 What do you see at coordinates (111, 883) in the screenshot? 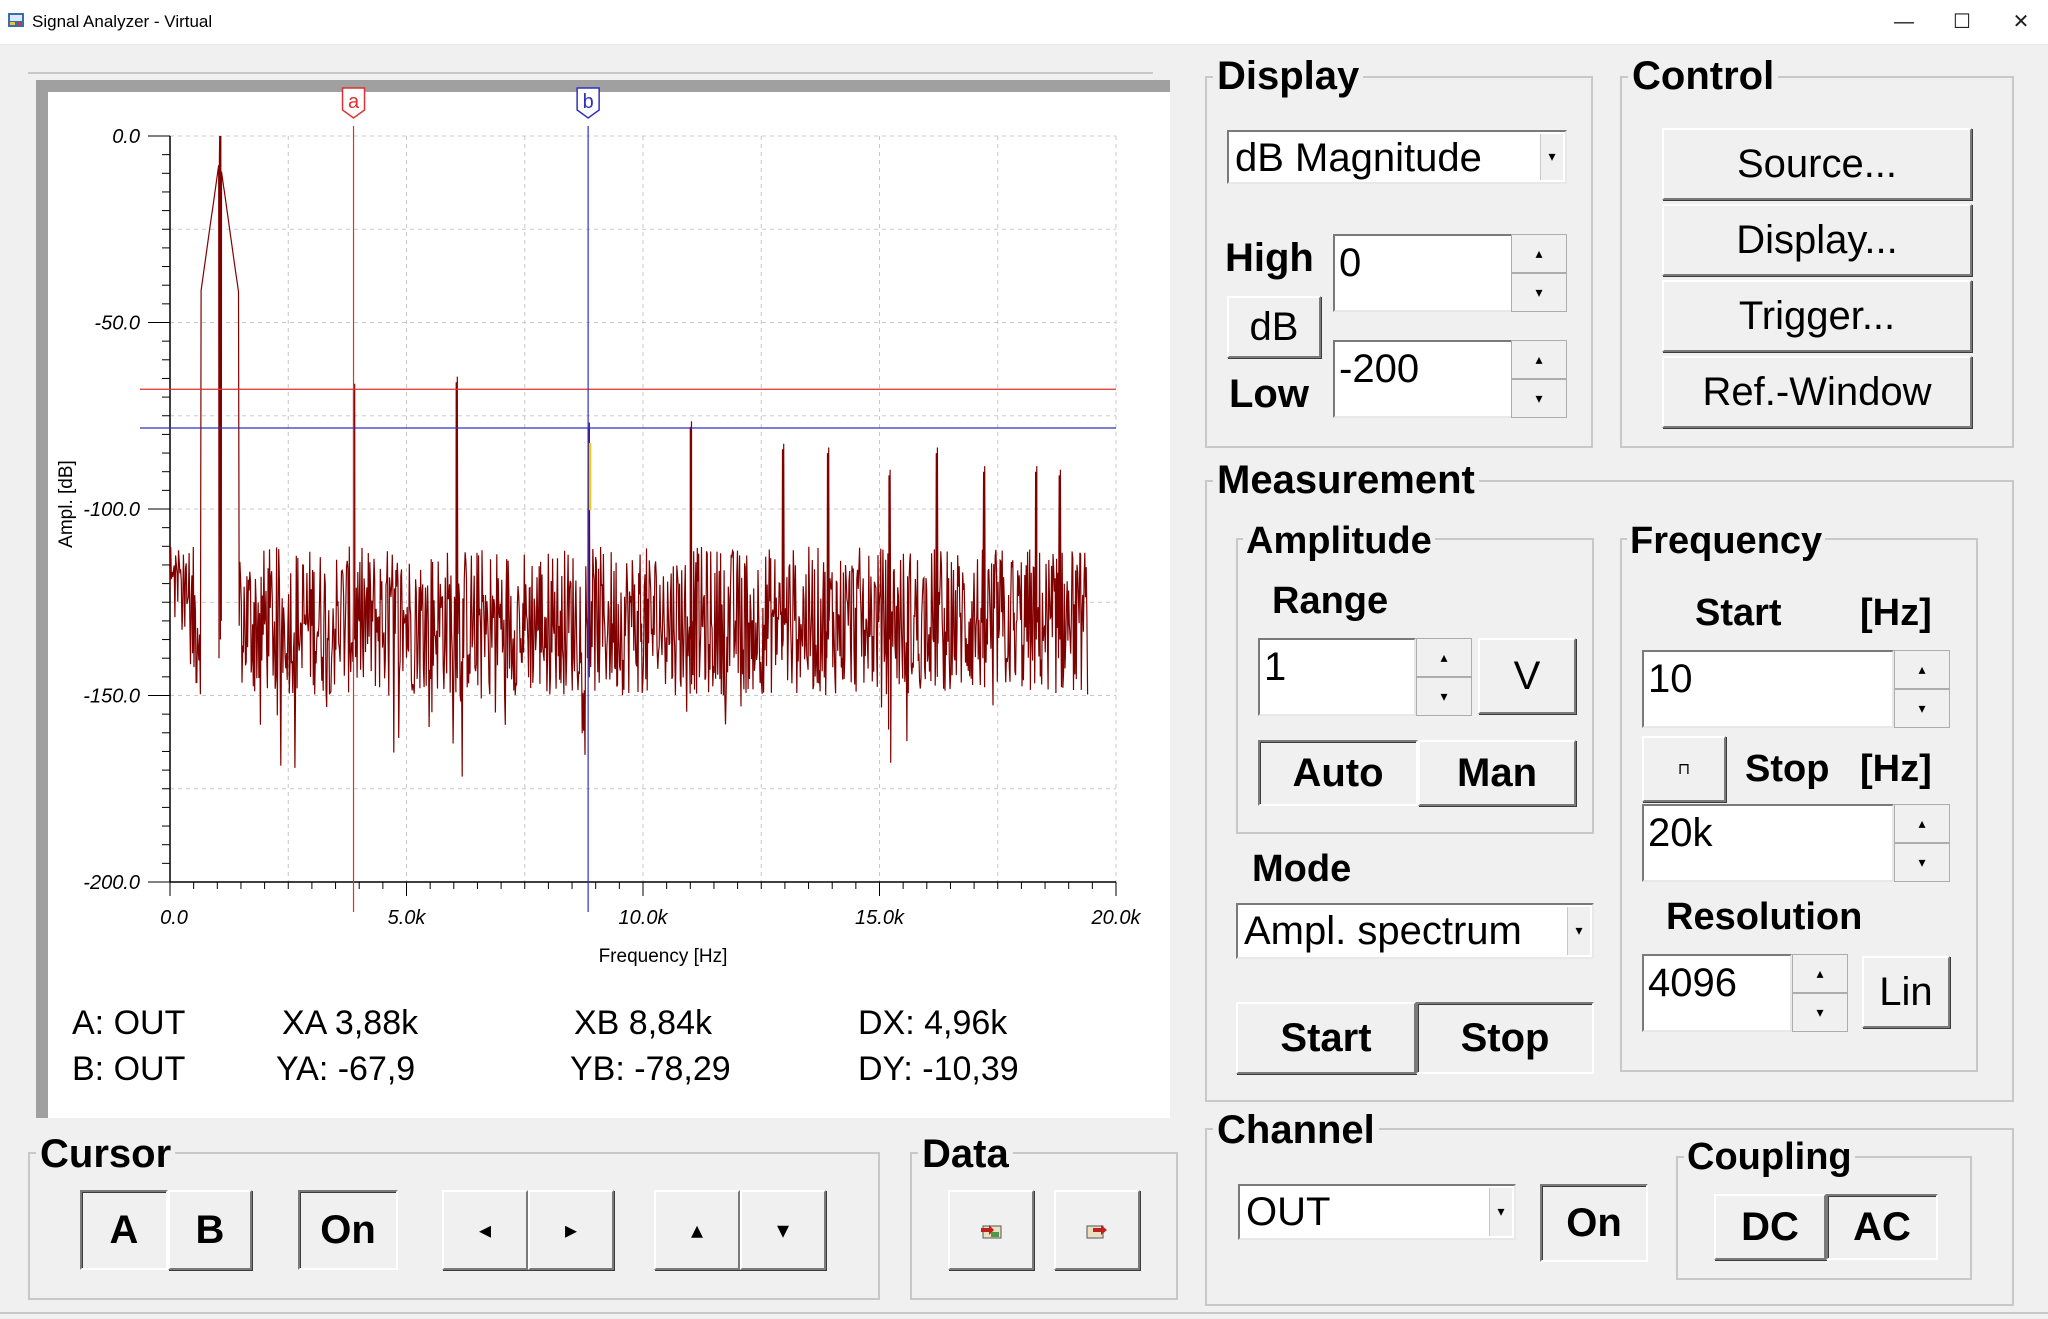
I see `y-tick-label: -200.0` at bounding box center [111, 883].